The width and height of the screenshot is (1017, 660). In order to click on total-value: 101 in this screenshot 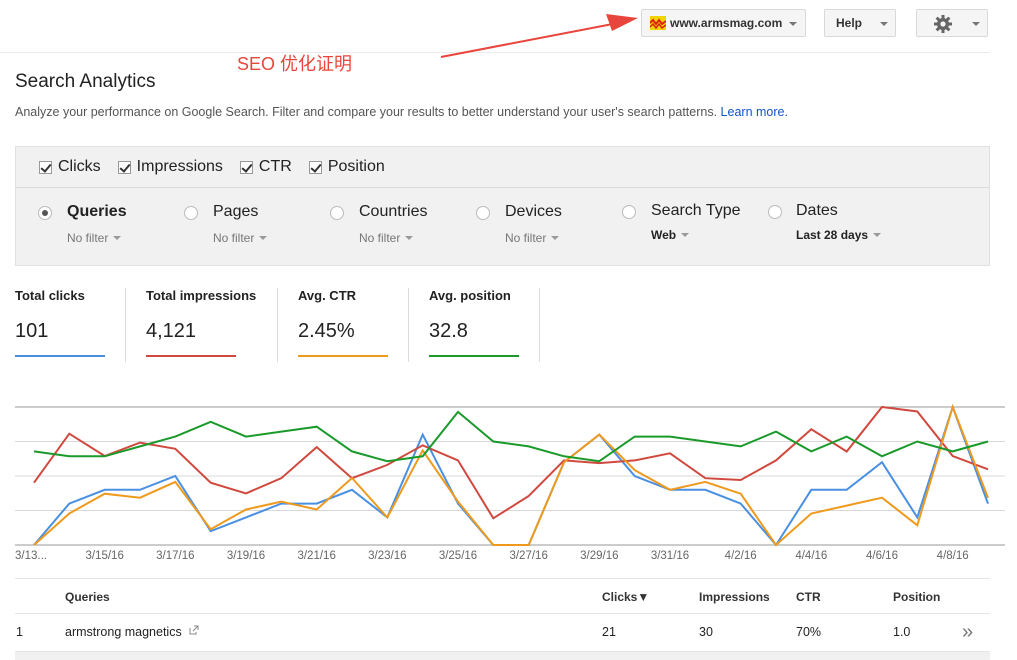, I will do `click(32, 331)`.